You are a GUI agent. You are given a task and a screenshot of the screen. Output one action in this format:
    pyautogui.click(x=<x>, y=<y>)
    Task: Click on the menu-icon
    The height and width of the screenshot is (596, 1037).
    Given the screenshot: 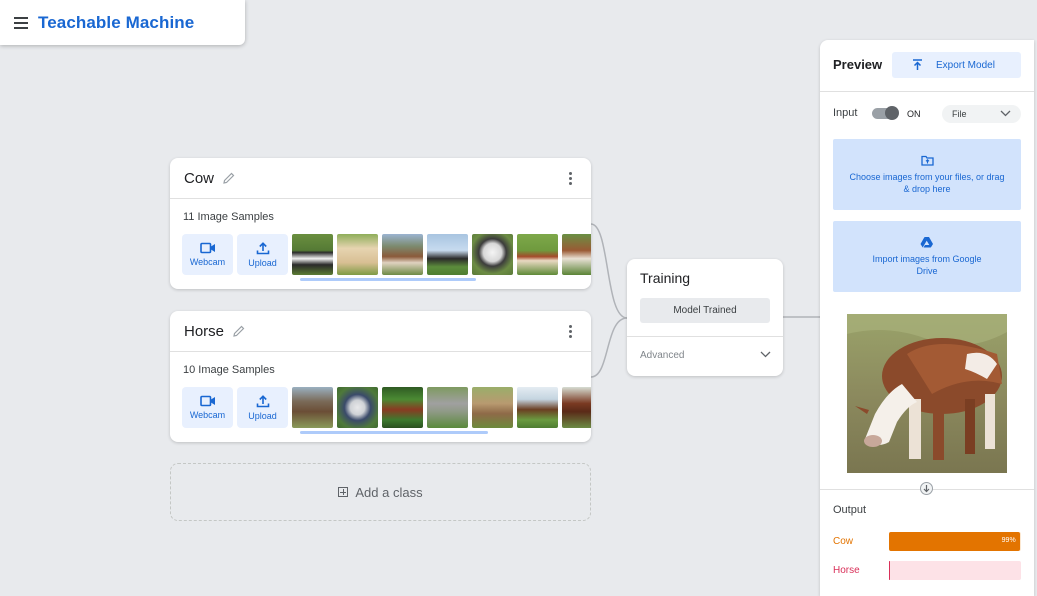 What is the action you would take?
    pyautogui.click(x=22, y=22)
    